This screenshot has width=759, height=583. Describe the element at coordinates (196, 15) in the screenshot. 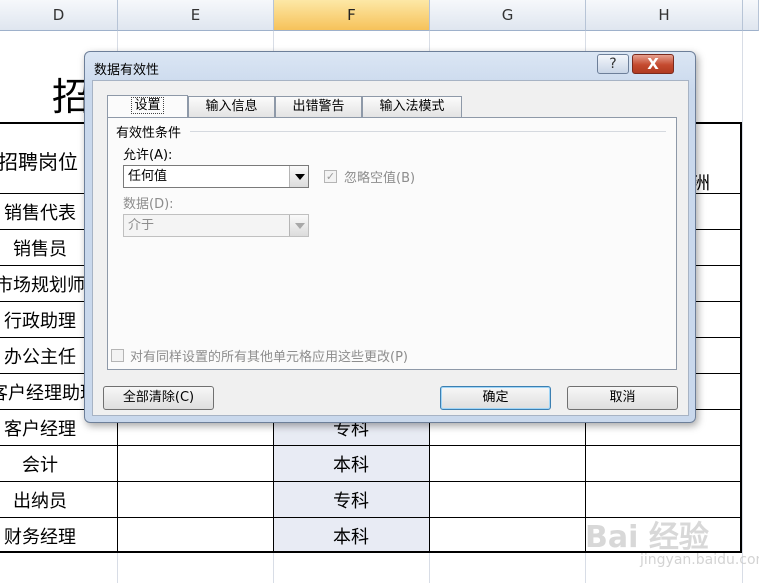

I see `column-header-e: E` at that location.